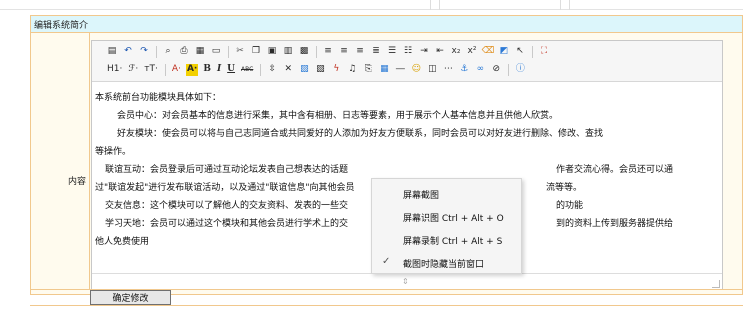 Image resolution: width=743 pixels, height=325 pixels. Describe the element at coordinates (216, 52) in the screenshot. I see `preview-icon: ▭` at that location.